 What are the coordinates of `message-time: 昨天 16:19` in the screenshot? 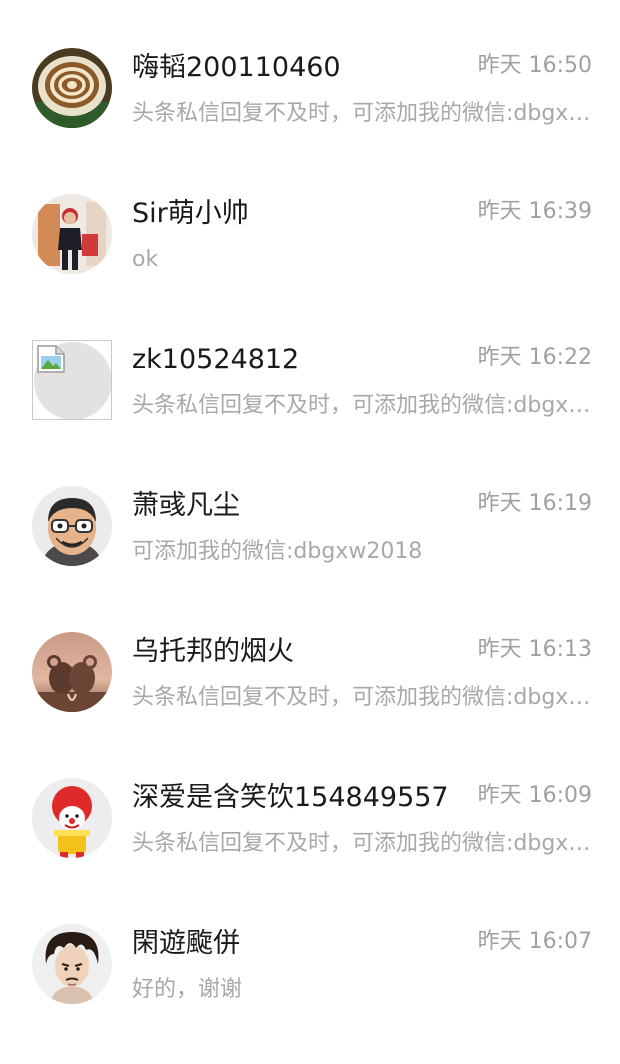 It's located at (534, 503).